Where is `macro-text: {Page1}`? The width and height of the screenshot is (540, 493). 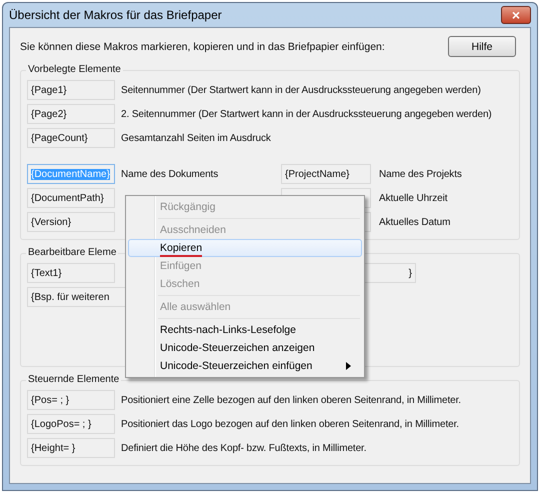 macro-text: {Page1} is located at coordinates (49, 90).